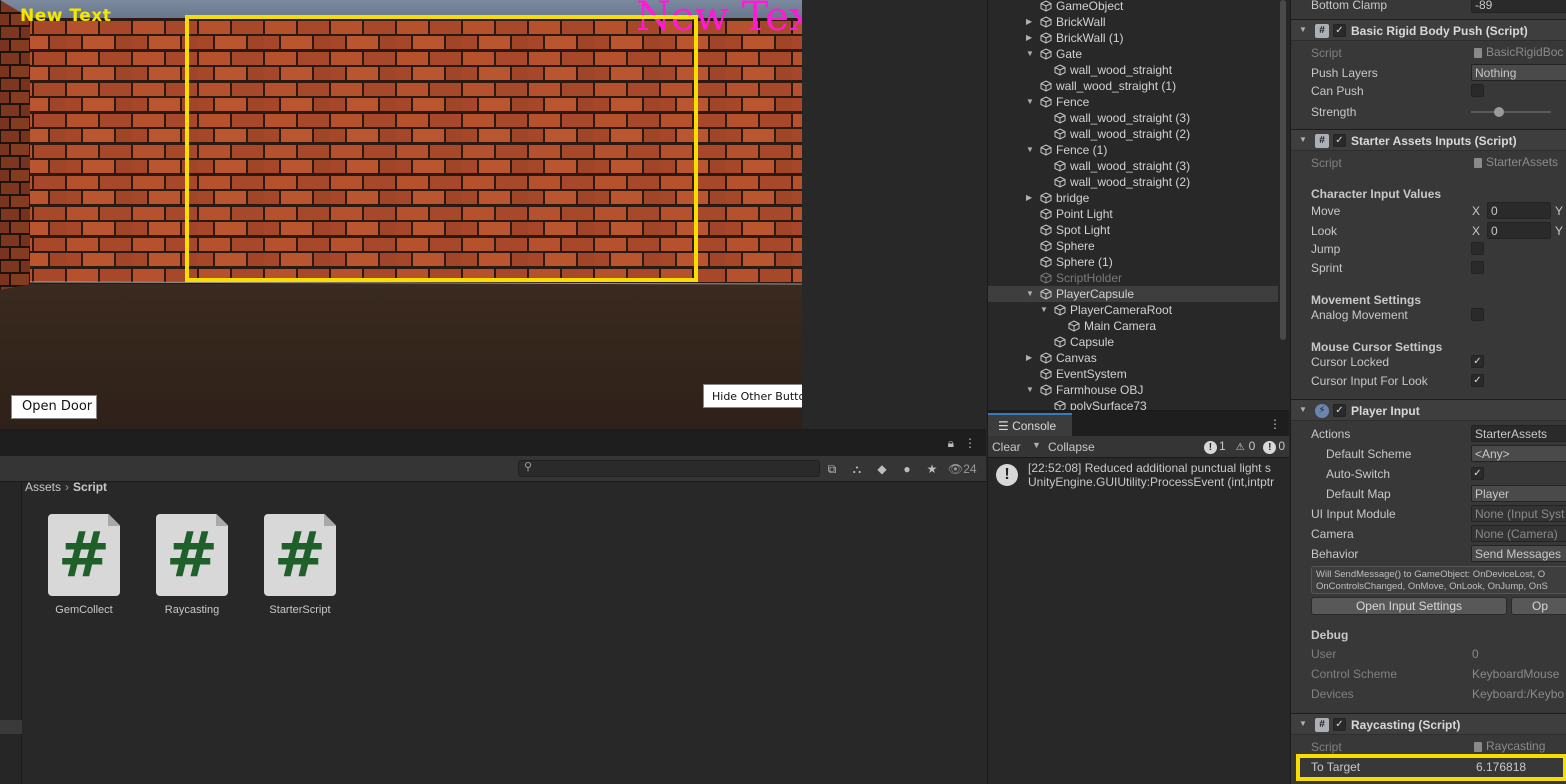 The height and width of the screenshot is (784, 1566). Describe the element at coordinates (1133, 102) in the screenshot. I see `hierarchy-item: ▼ Fence` at that location.